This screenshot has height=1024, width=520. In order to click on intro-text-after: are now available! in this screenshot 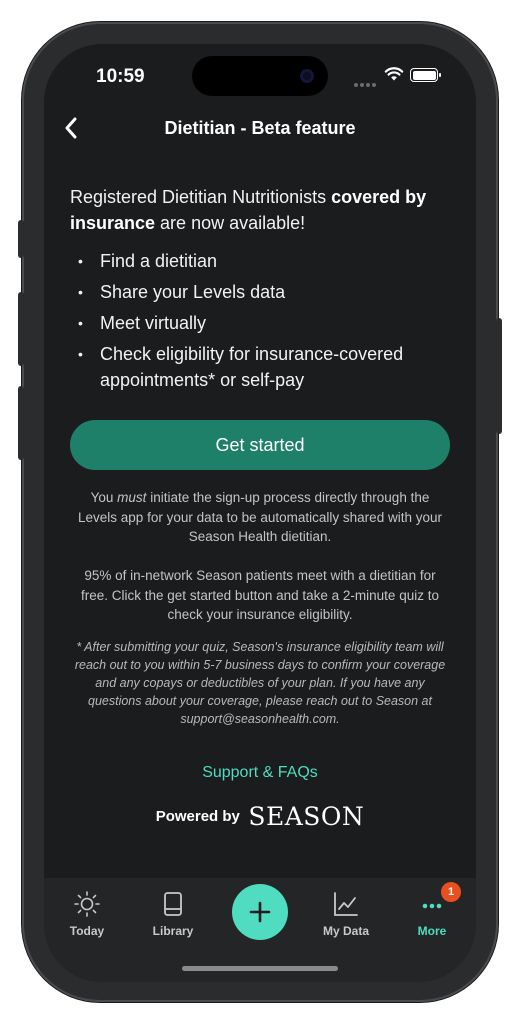, I will do `click(230, 223)`.